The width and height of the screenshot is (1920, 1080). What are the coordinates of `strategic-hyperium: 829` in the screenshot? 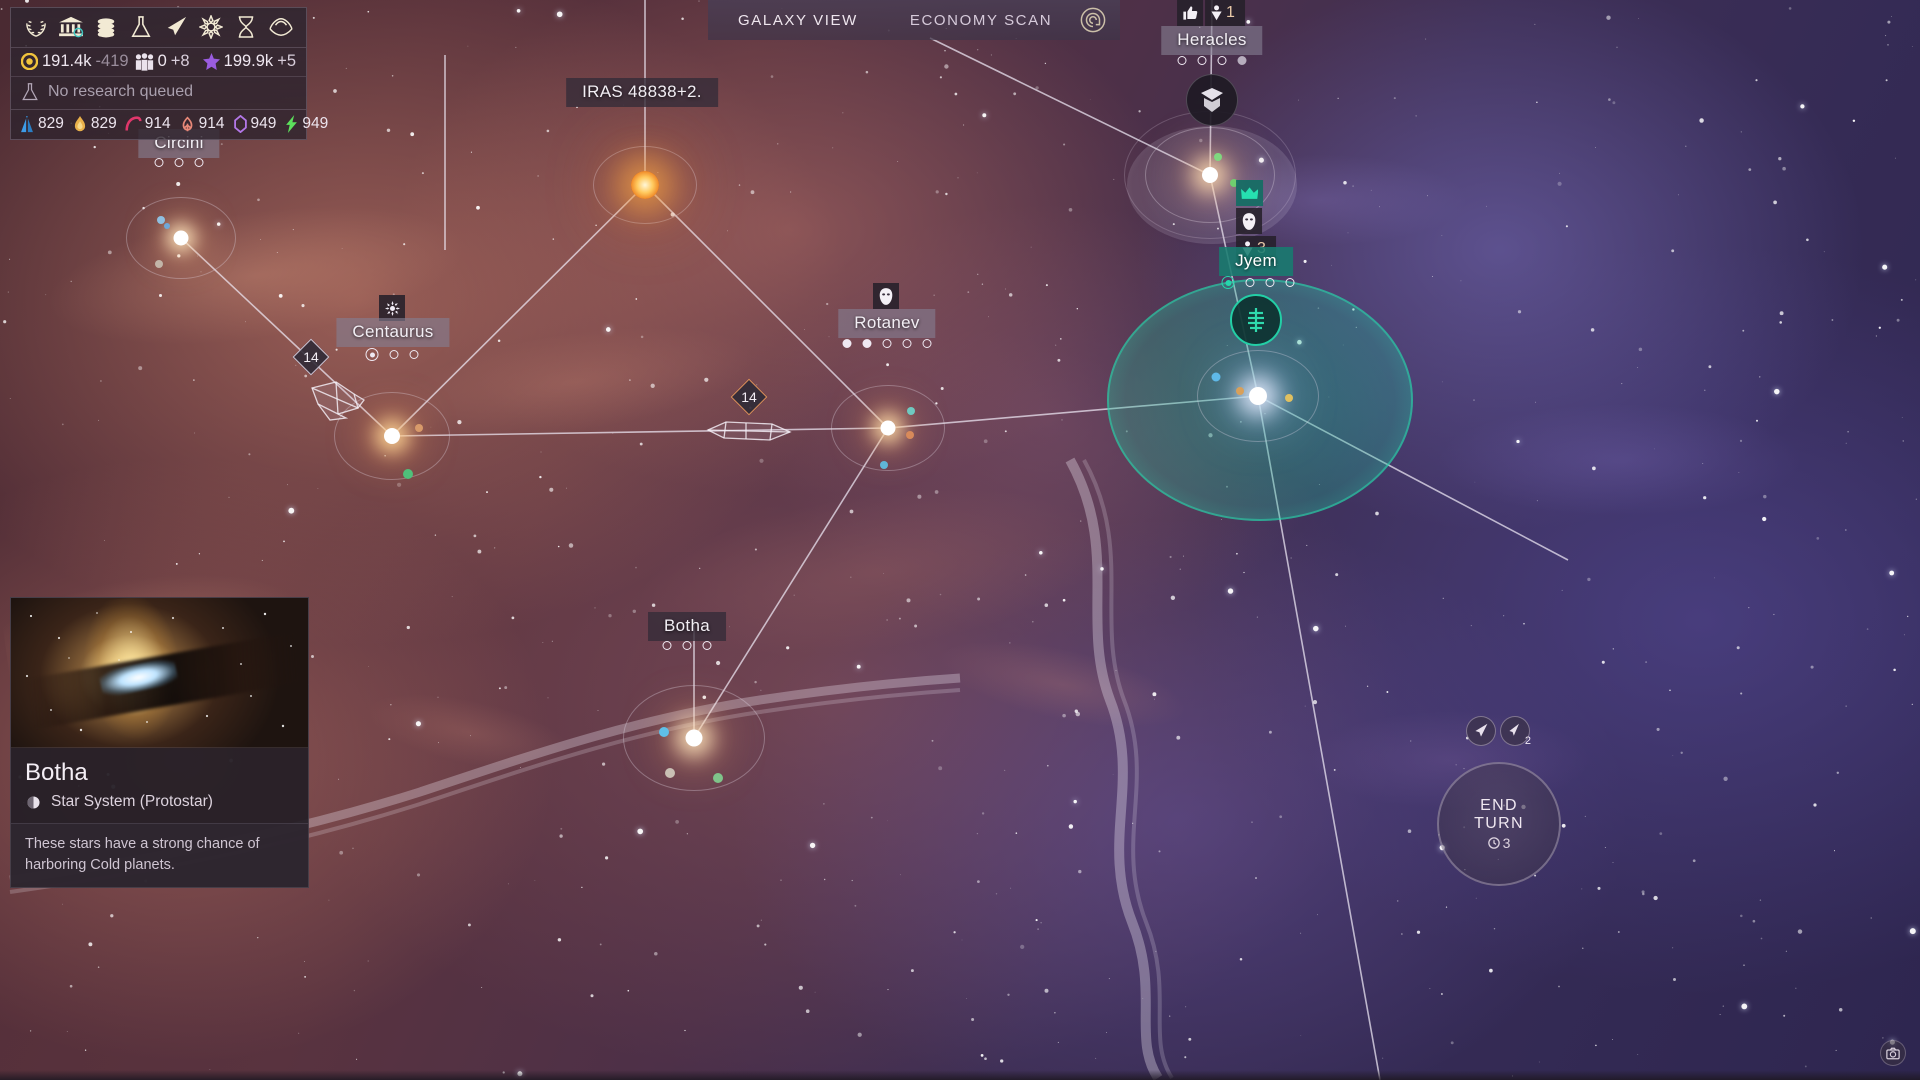 It's located at (94, 124).